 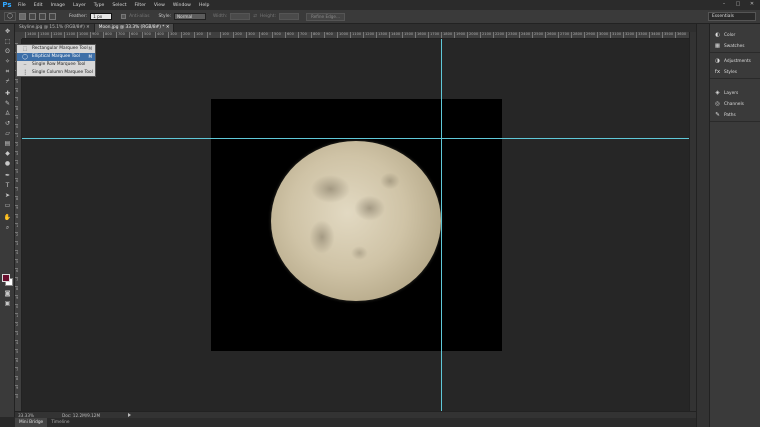 I want to click on ruler-tick-label: 1000, so click(x=82, y=35).